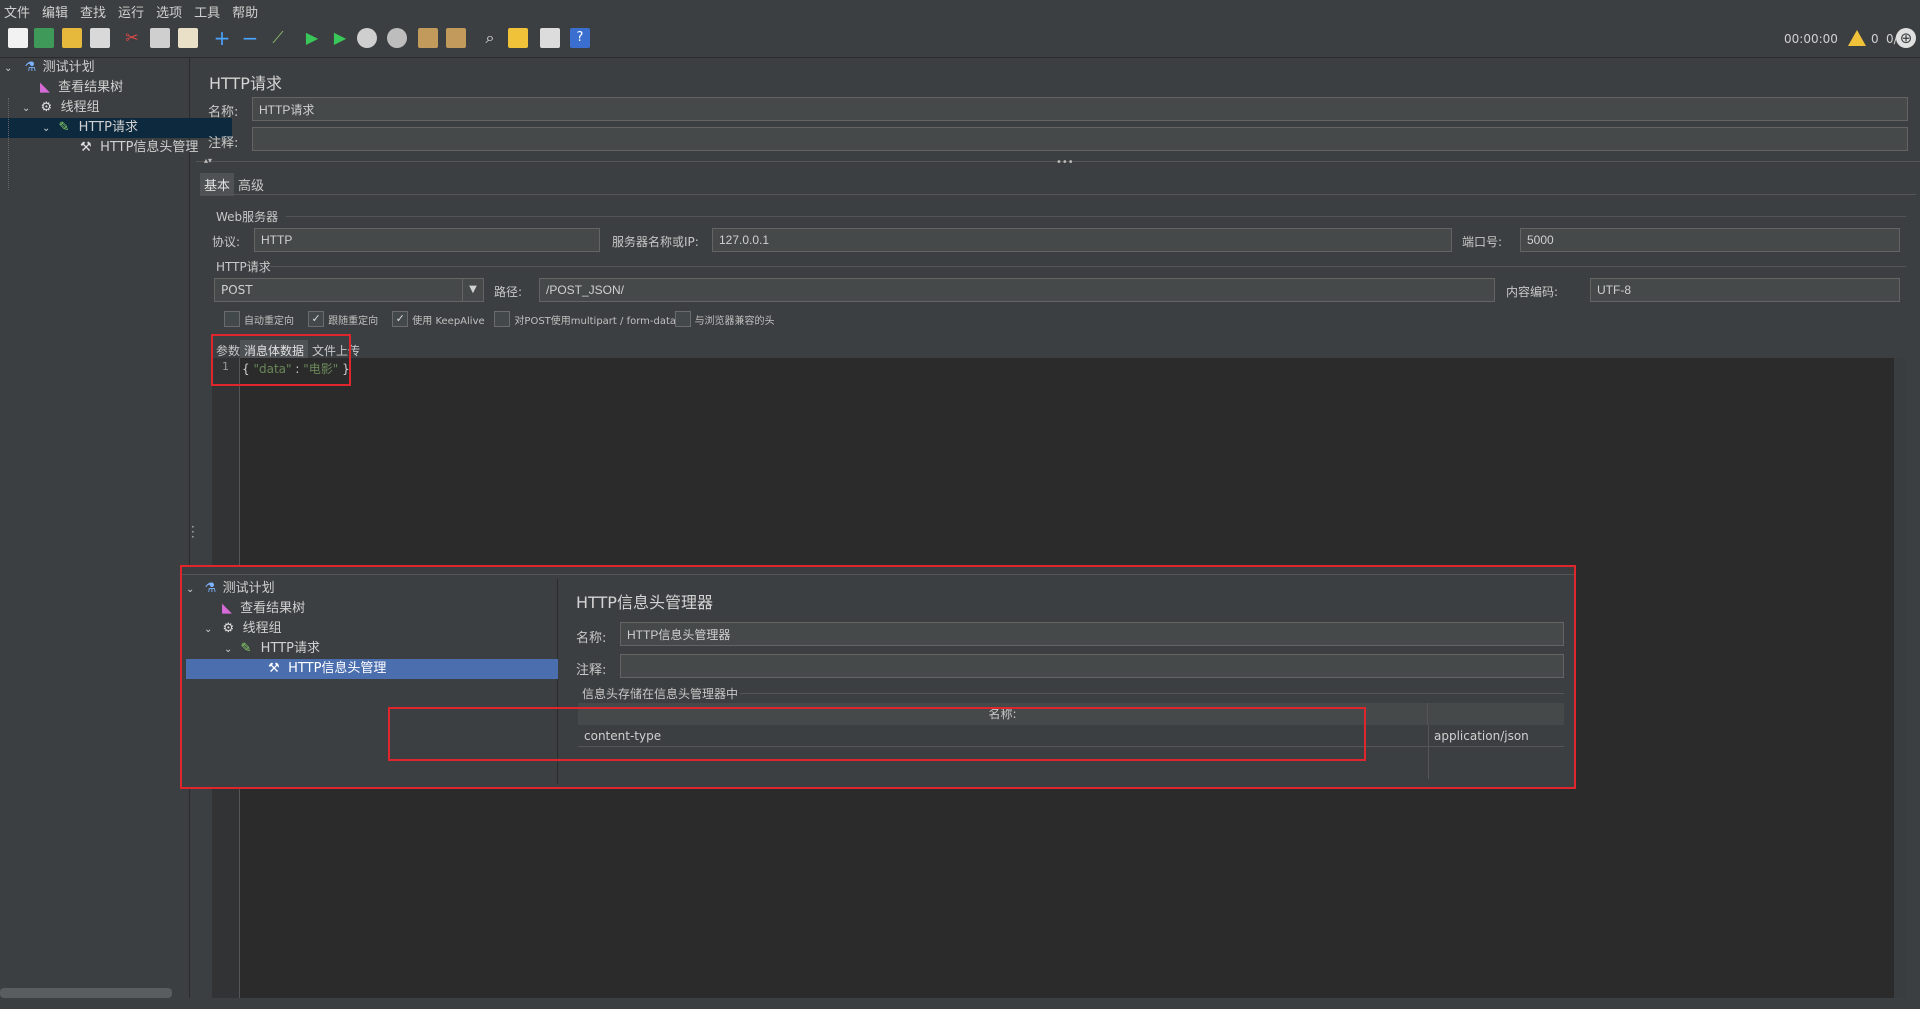 The image size is (1920, 1009). Describe the element at coordinates (1017, 290) in the screenshot. I see `path-field` at that location.